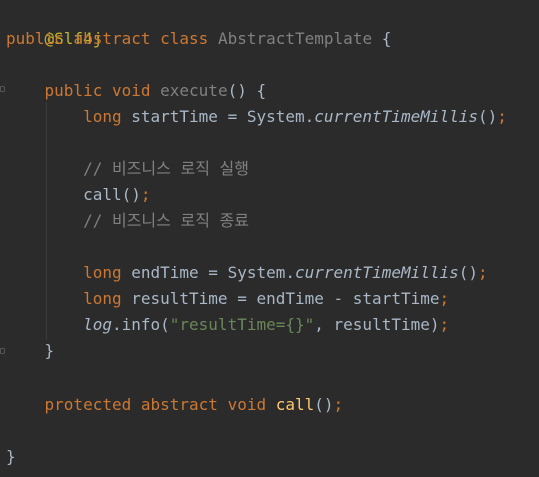 The height and width of the screenshot is (477, 539). I want to click on code-text-token: , resultTime), so click(377, 324).